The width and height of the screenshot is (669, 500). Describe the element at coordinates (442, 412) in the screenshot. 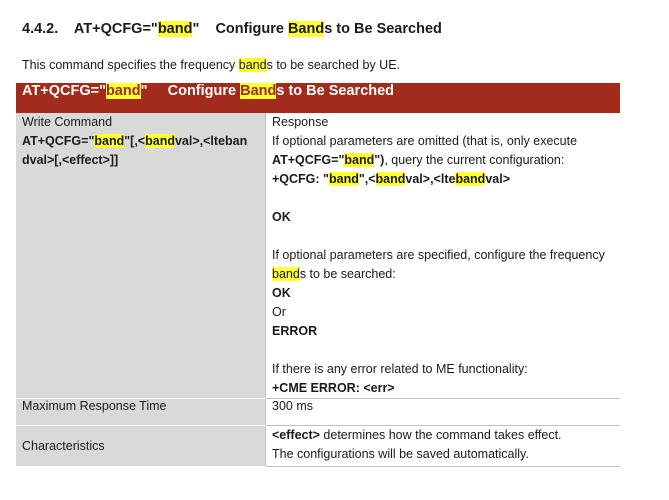

I see `max-response-time-value: 300 ms` at that location.